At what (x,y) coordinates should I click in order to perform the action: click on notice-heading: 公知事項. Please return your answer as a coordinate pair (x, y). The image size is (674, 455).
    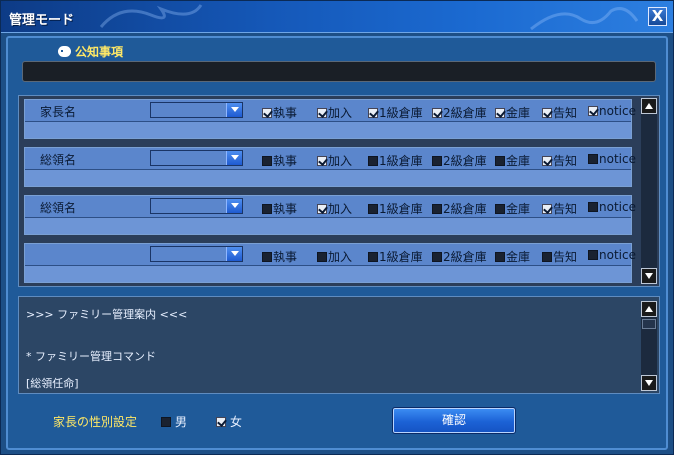
    Looking at the image, I should click on (90, 51).